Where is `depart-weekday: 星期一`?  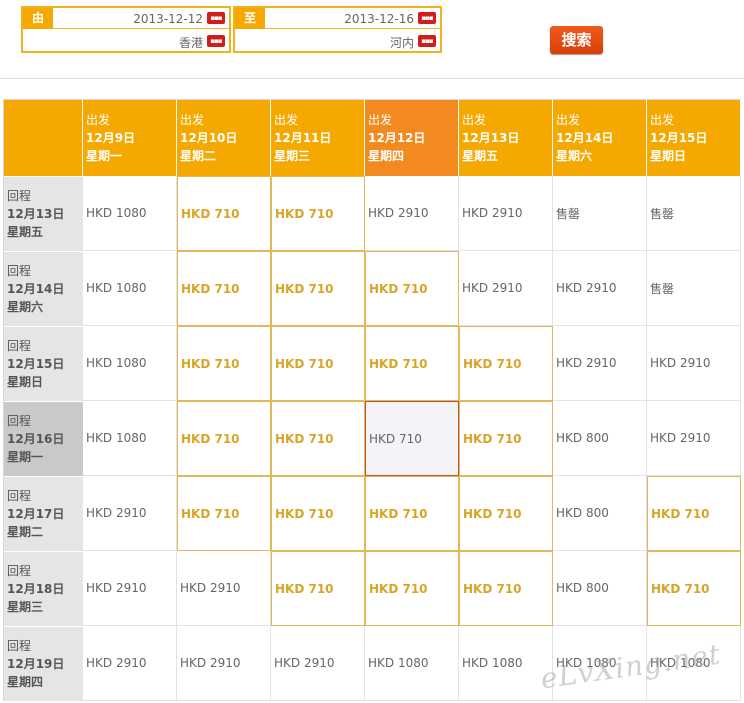 depart-weekday: 星期一 is located at coordinates (104, 156).